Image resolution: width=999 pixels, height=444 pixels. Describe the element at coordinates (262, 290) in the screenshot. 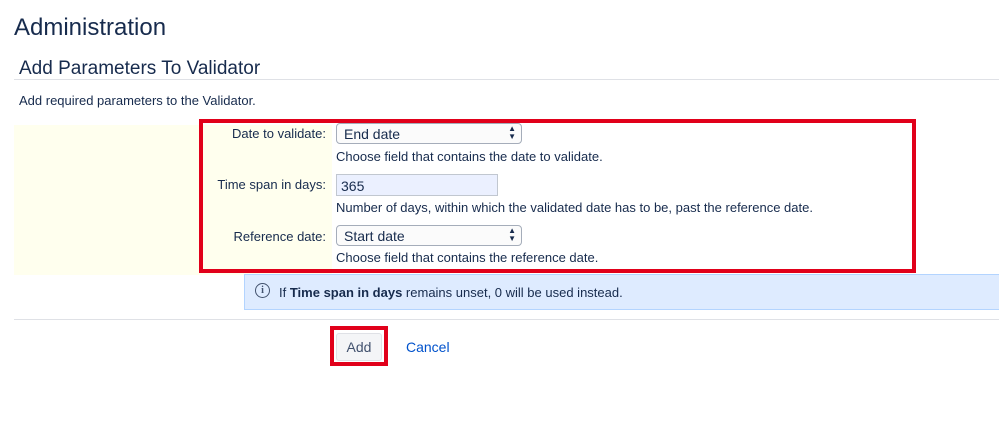

I see `info-icon: i` at that location.